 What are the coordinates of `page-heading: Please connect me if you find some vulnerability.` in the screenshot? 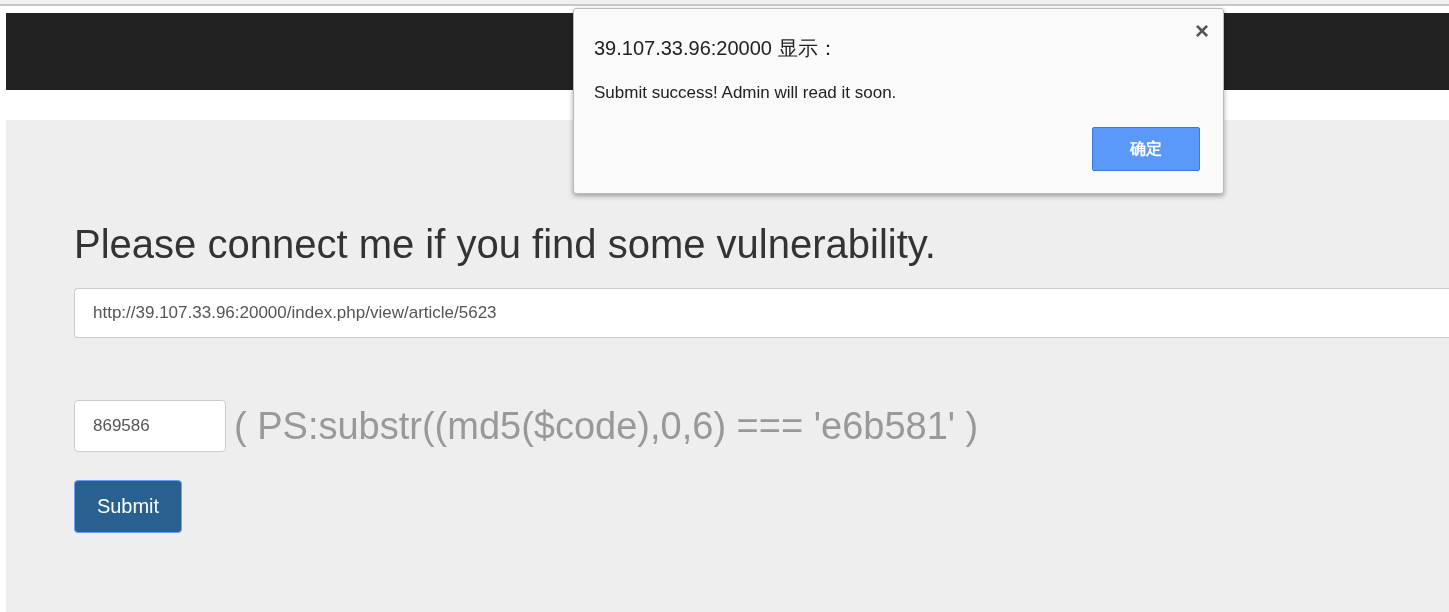 It's located at (505, 244).